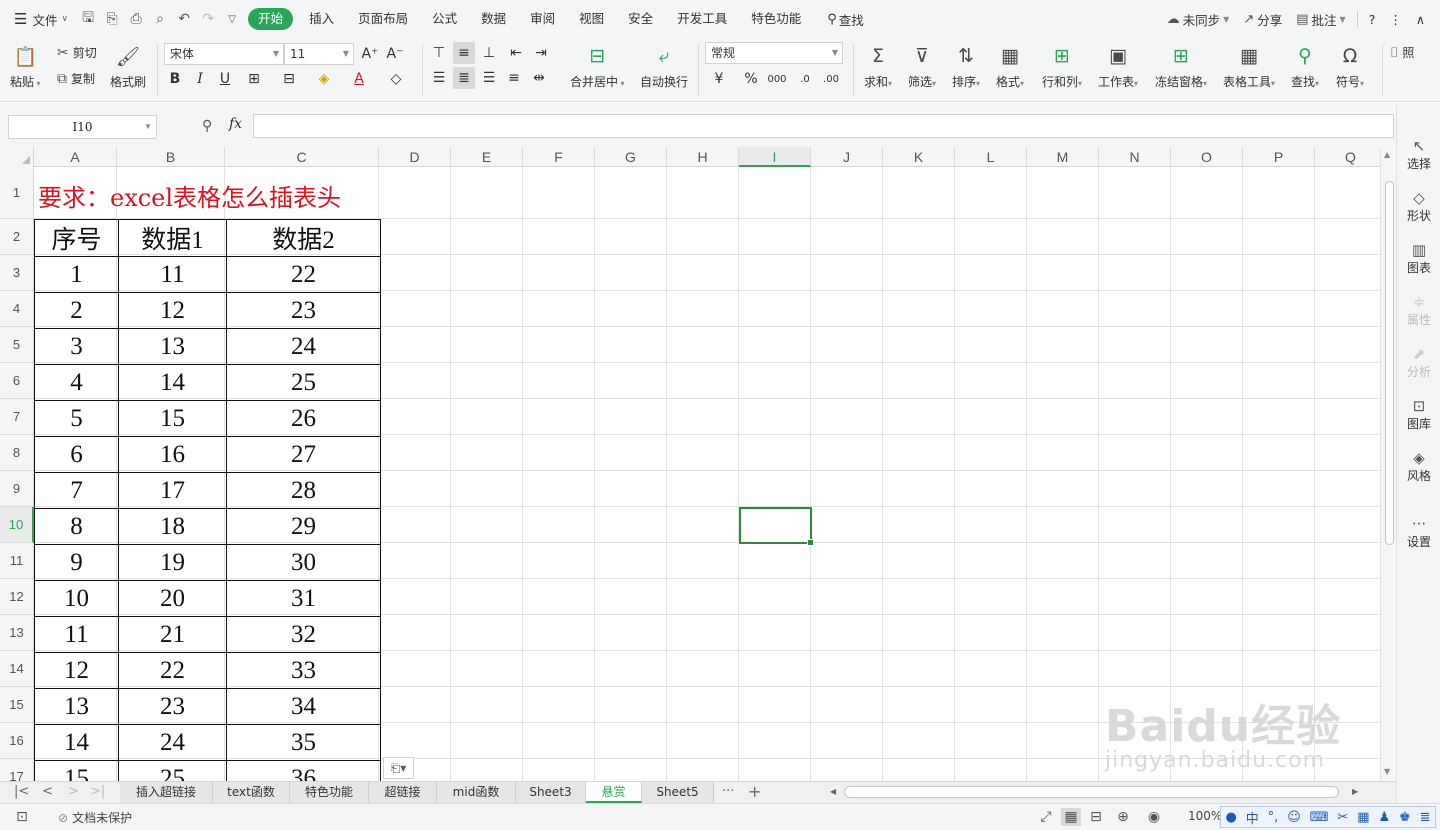 This screenshot has height=830, width=1440. Describe the element at coordinates (1418, 206) in the screenshot. I see `sidebar-item-shapes: ◇ 形状` at that location.